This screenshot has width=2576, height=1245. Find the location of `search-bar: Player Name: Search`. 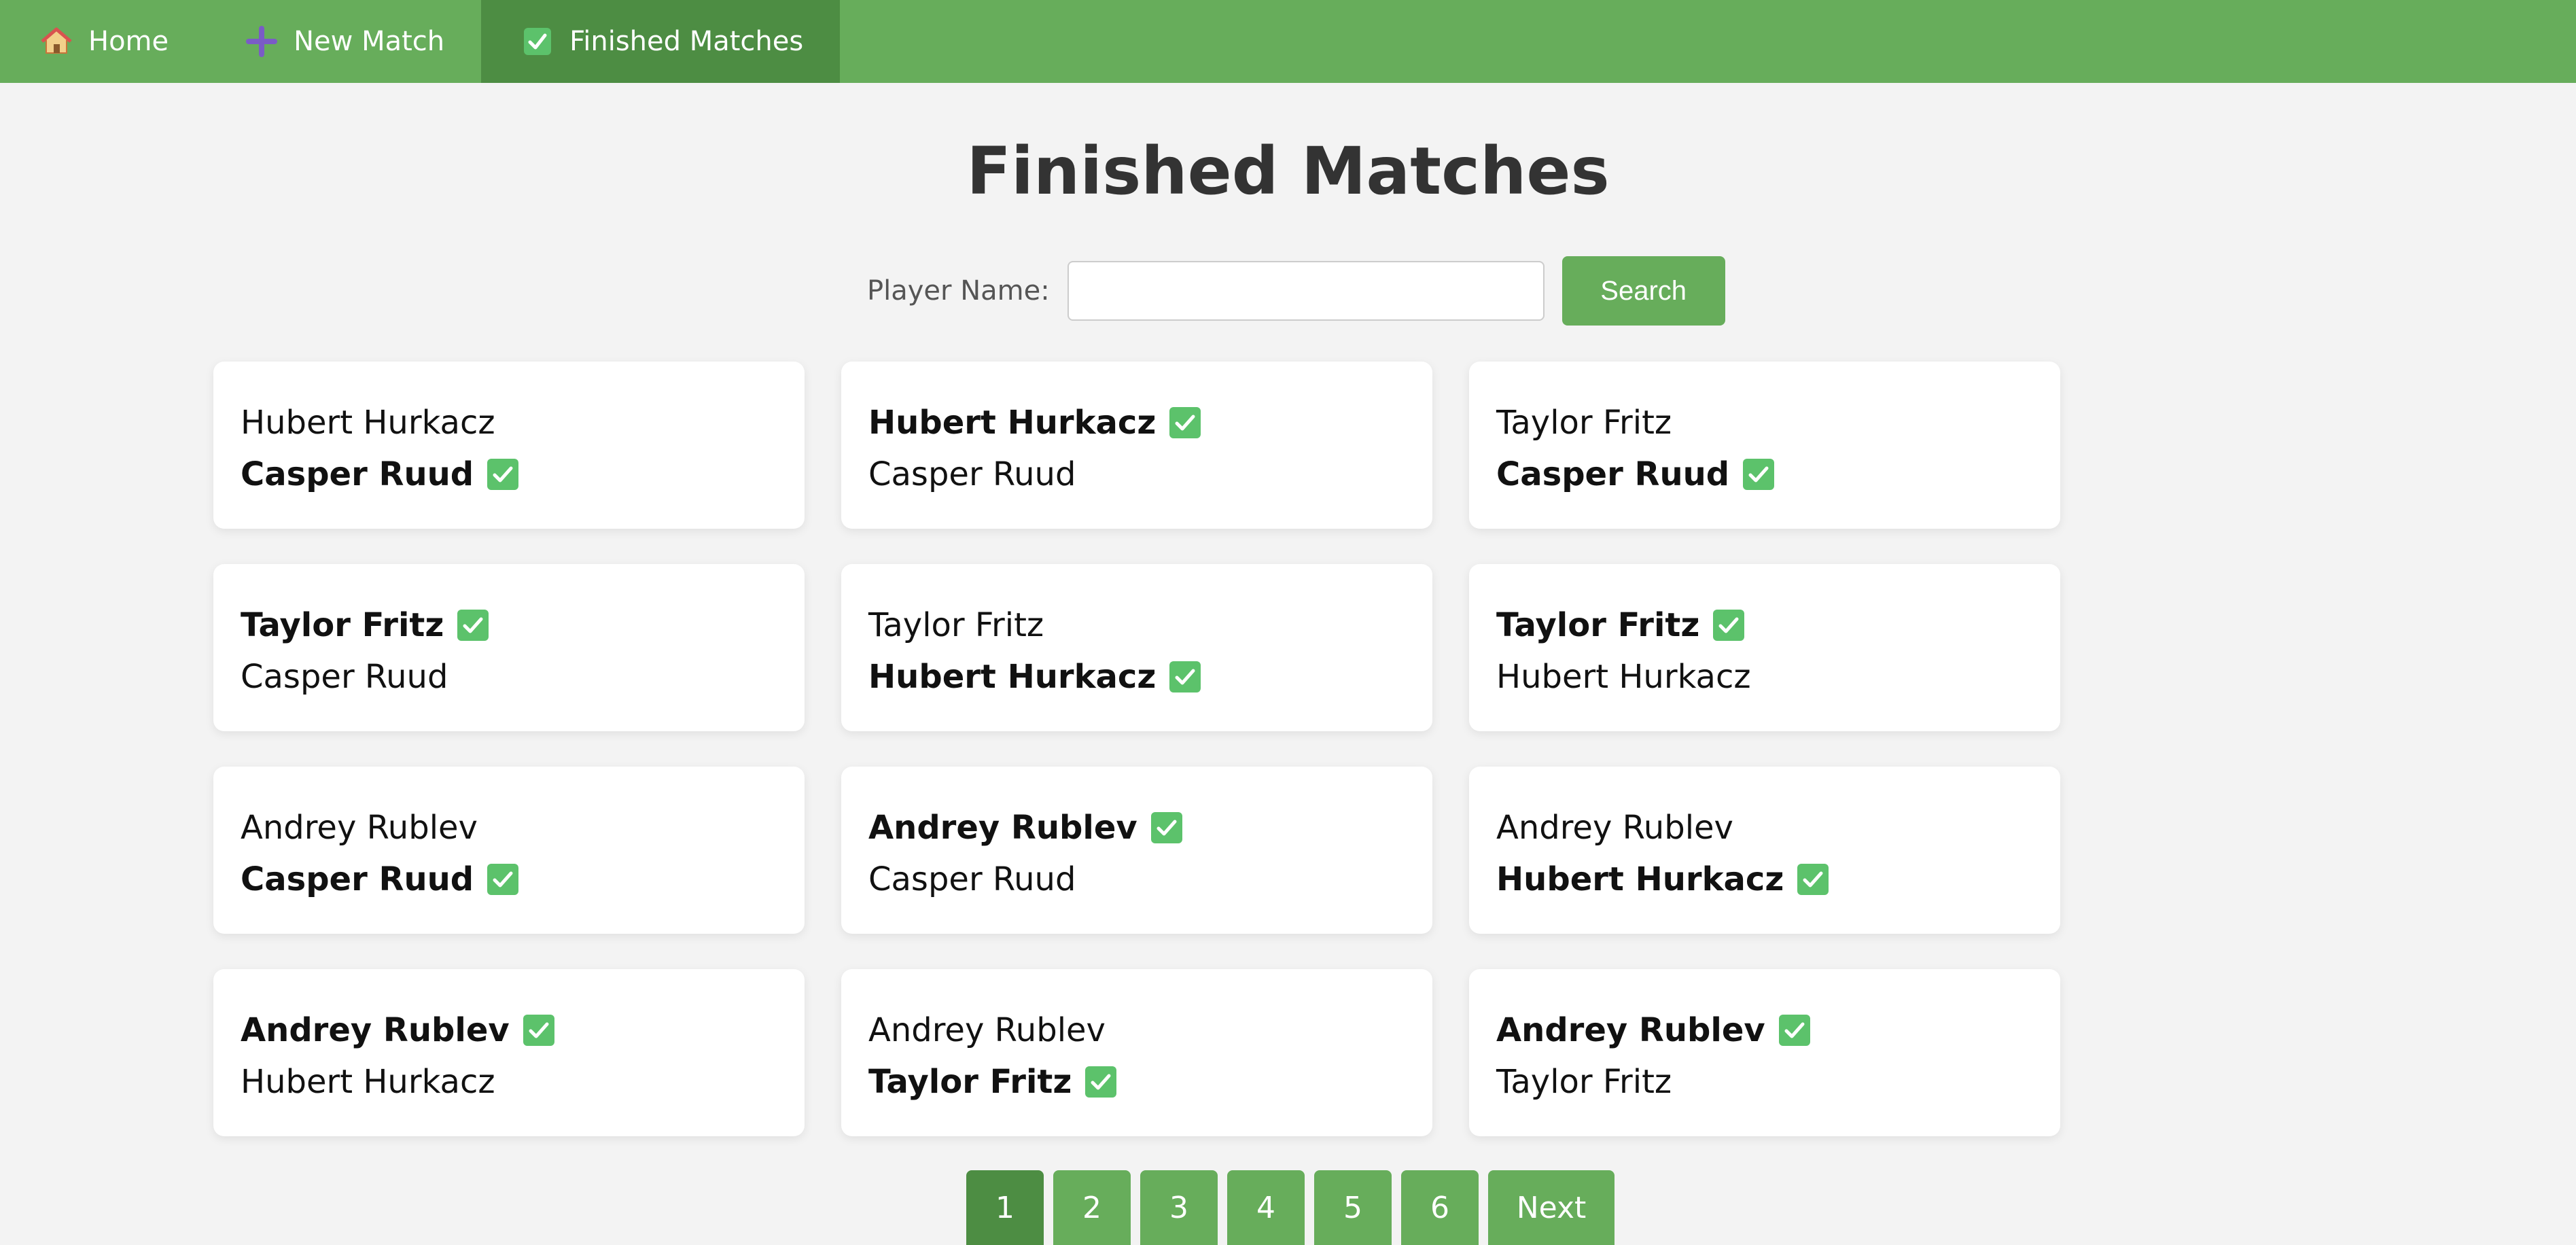

search-bar: Player Name: Search is located at coordinates (1296, 291).